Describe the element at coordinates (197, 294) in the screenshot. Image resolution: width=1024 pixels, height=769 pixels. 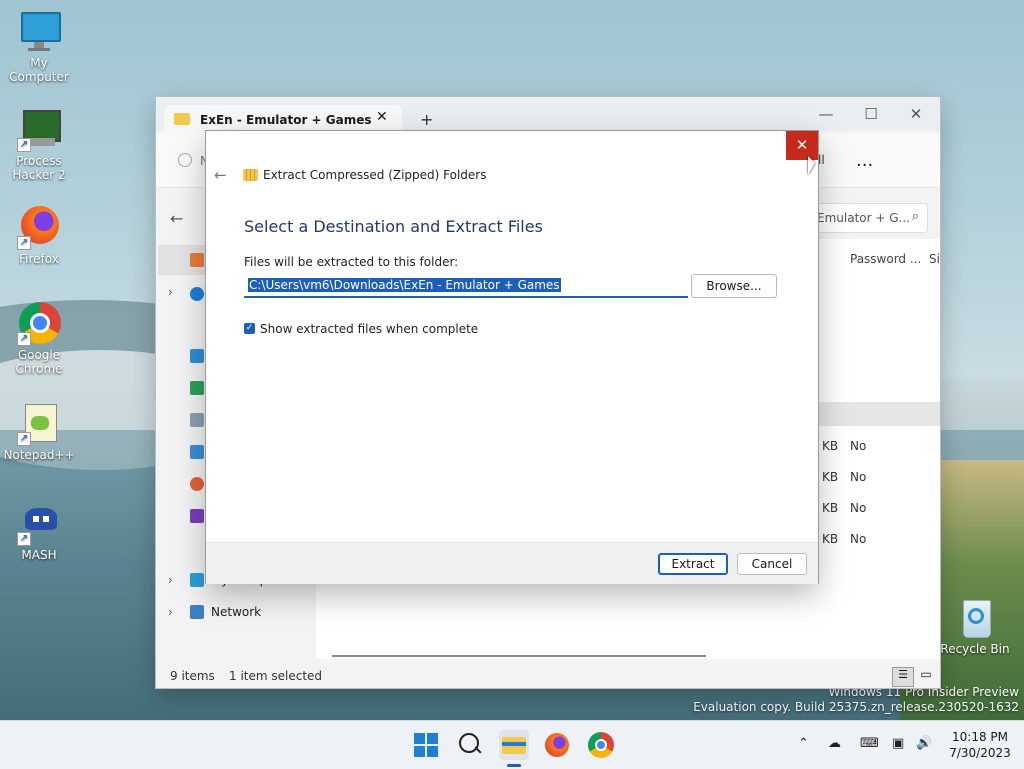
I see `onedrive-icon` at that location.